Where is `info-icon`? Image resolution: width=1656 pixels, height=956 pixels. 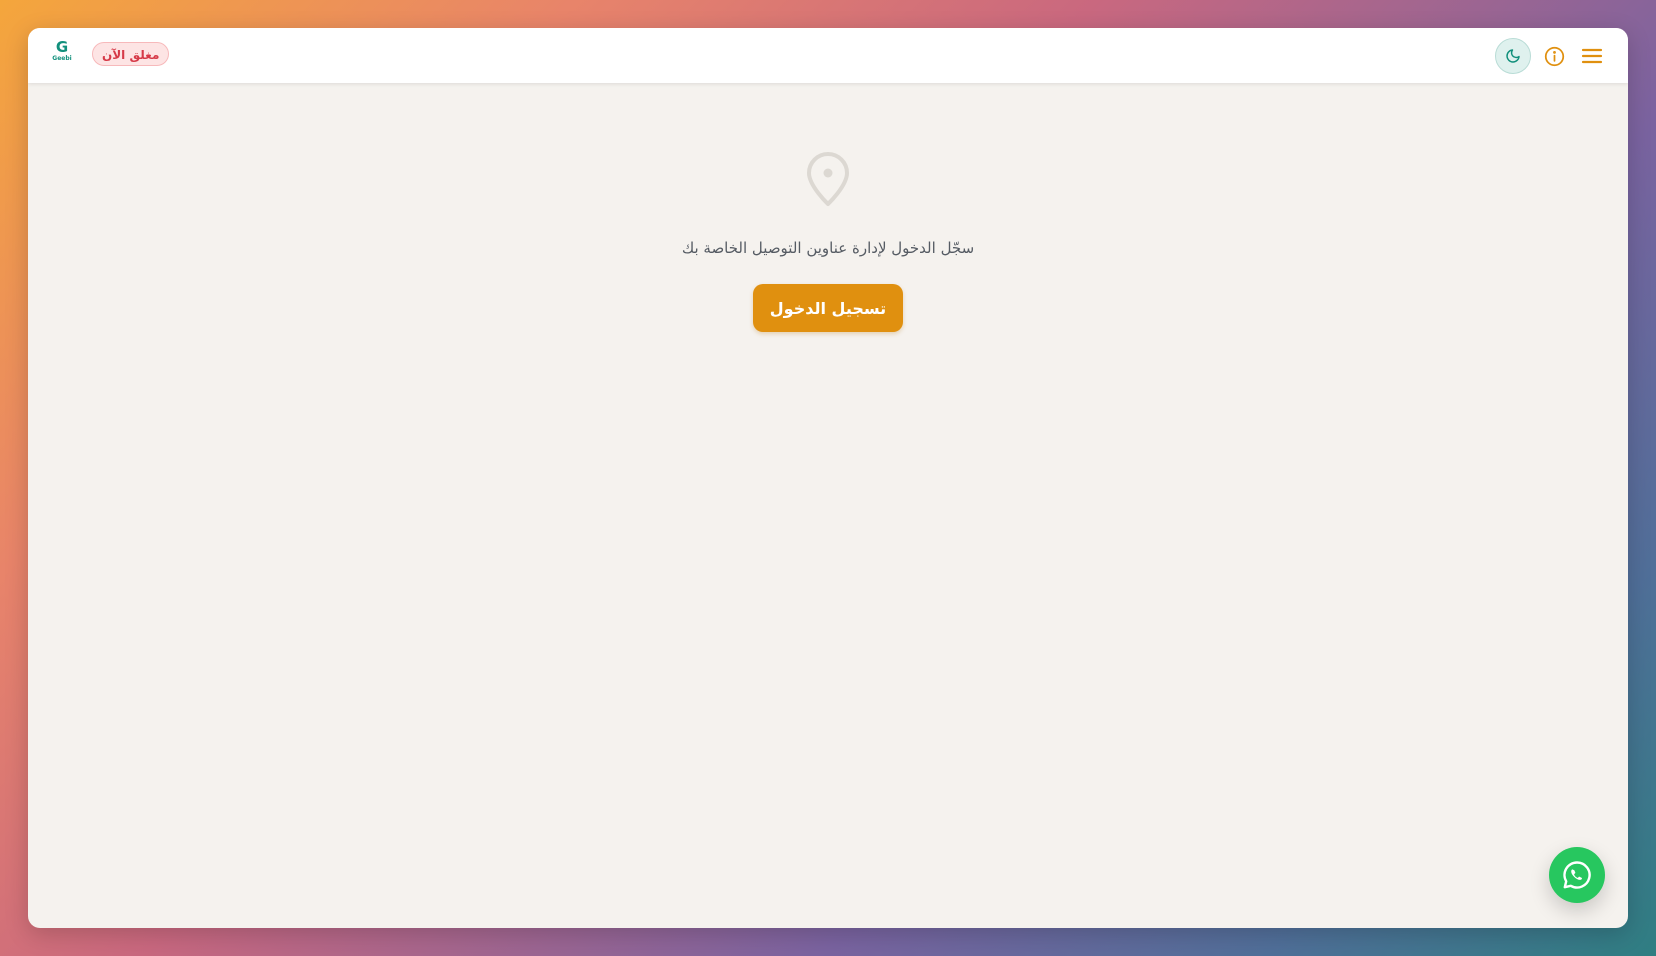 info-icon is located at coordinates (1554, 56).